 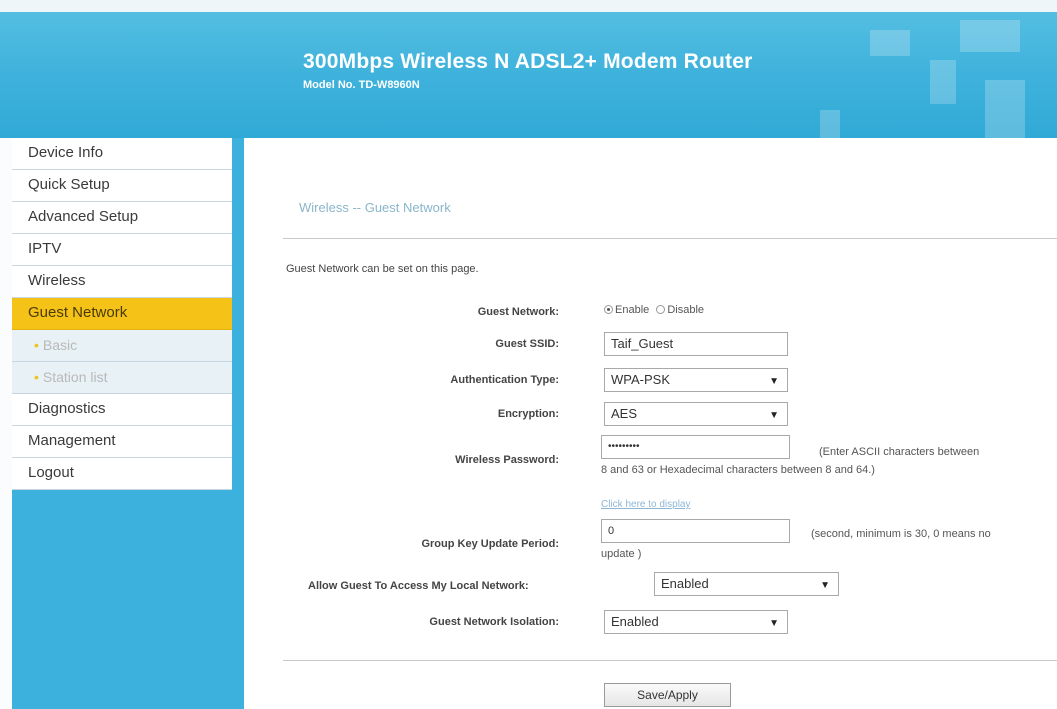 What do you see at coordinates (528, 6) in the screenshot?
I see `header-top-strip` at bounding box center [528, 6].